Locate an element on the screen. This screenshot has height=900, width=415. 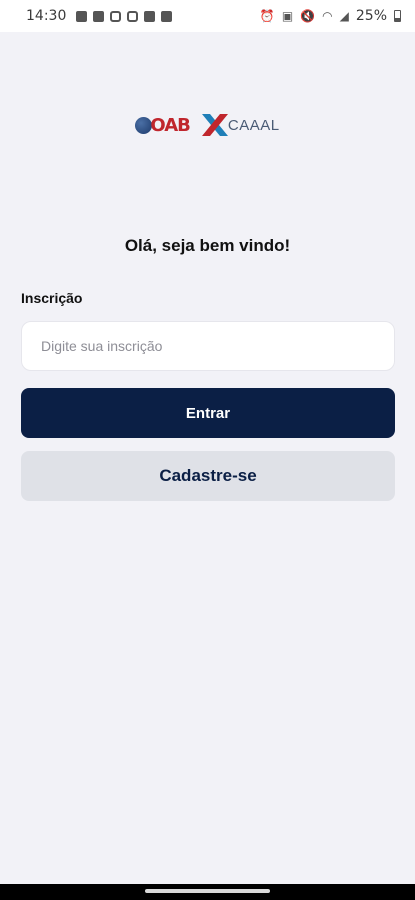
mail-icon is located at coordinates (99, 16).